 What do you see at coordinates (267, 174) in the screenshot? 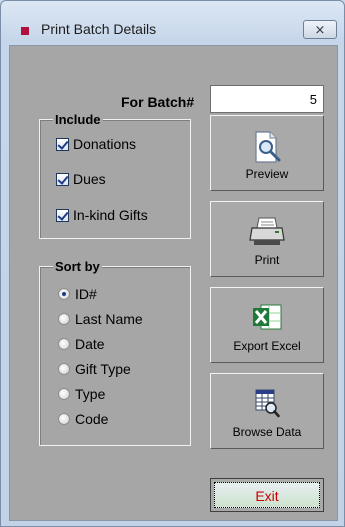
I see `preview-label: Preview` at bounding box center [267, 174].